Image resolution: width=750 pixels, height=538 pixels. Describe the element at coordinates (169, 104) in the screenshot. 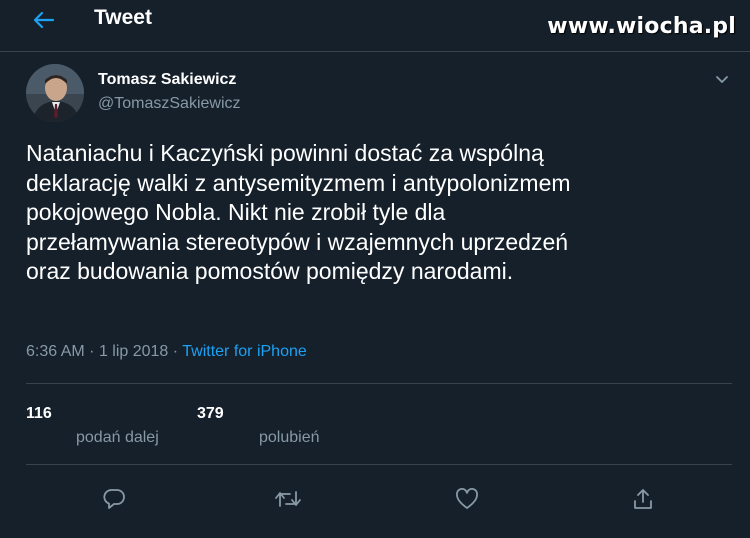

I see `author-handle: @TomaszSakiewicz` at that location.